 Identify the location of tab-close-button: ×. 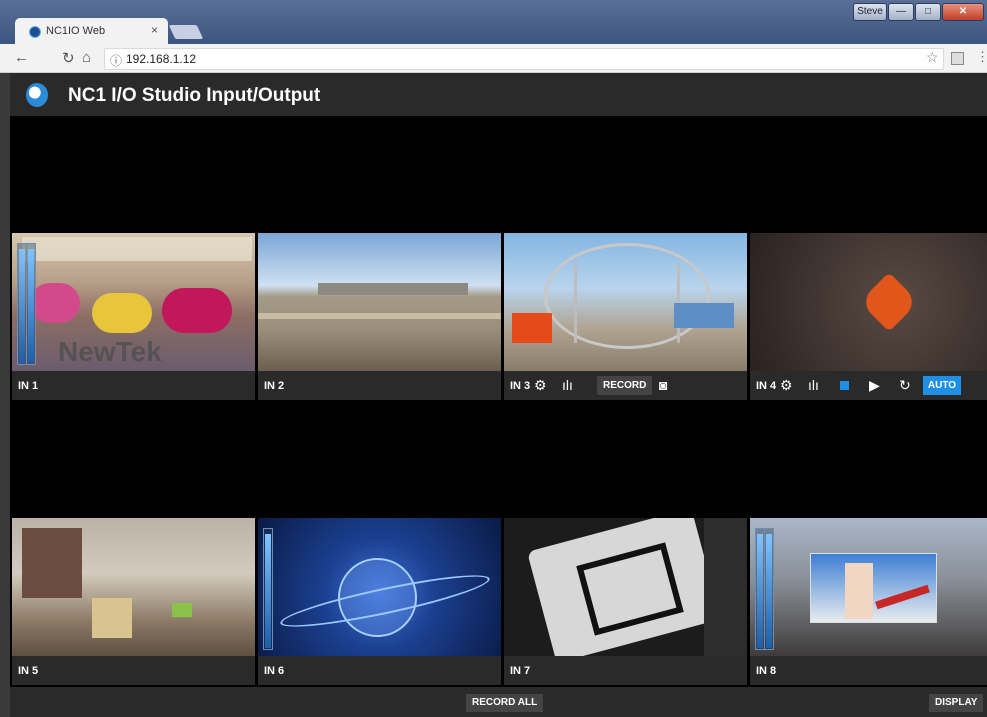
(154, 30).